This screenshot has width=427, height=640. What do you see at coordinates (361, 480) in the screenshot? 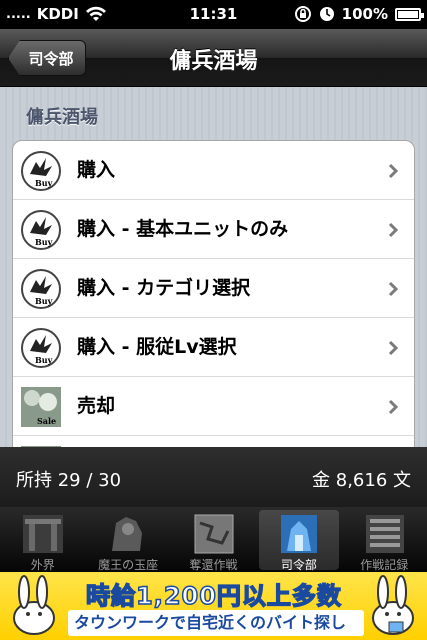
I see `gold-amount: 金 8,616 文` at bounding box center [361, 480].